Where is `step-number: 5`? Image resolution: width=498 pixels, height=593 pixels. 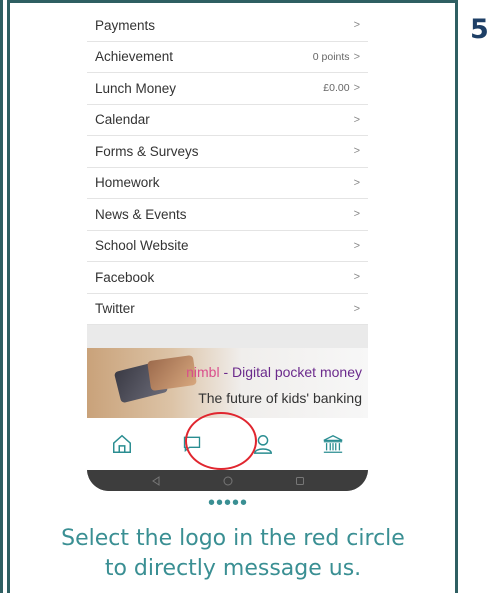
step-number: 5 is located at coordinates (479, 29).